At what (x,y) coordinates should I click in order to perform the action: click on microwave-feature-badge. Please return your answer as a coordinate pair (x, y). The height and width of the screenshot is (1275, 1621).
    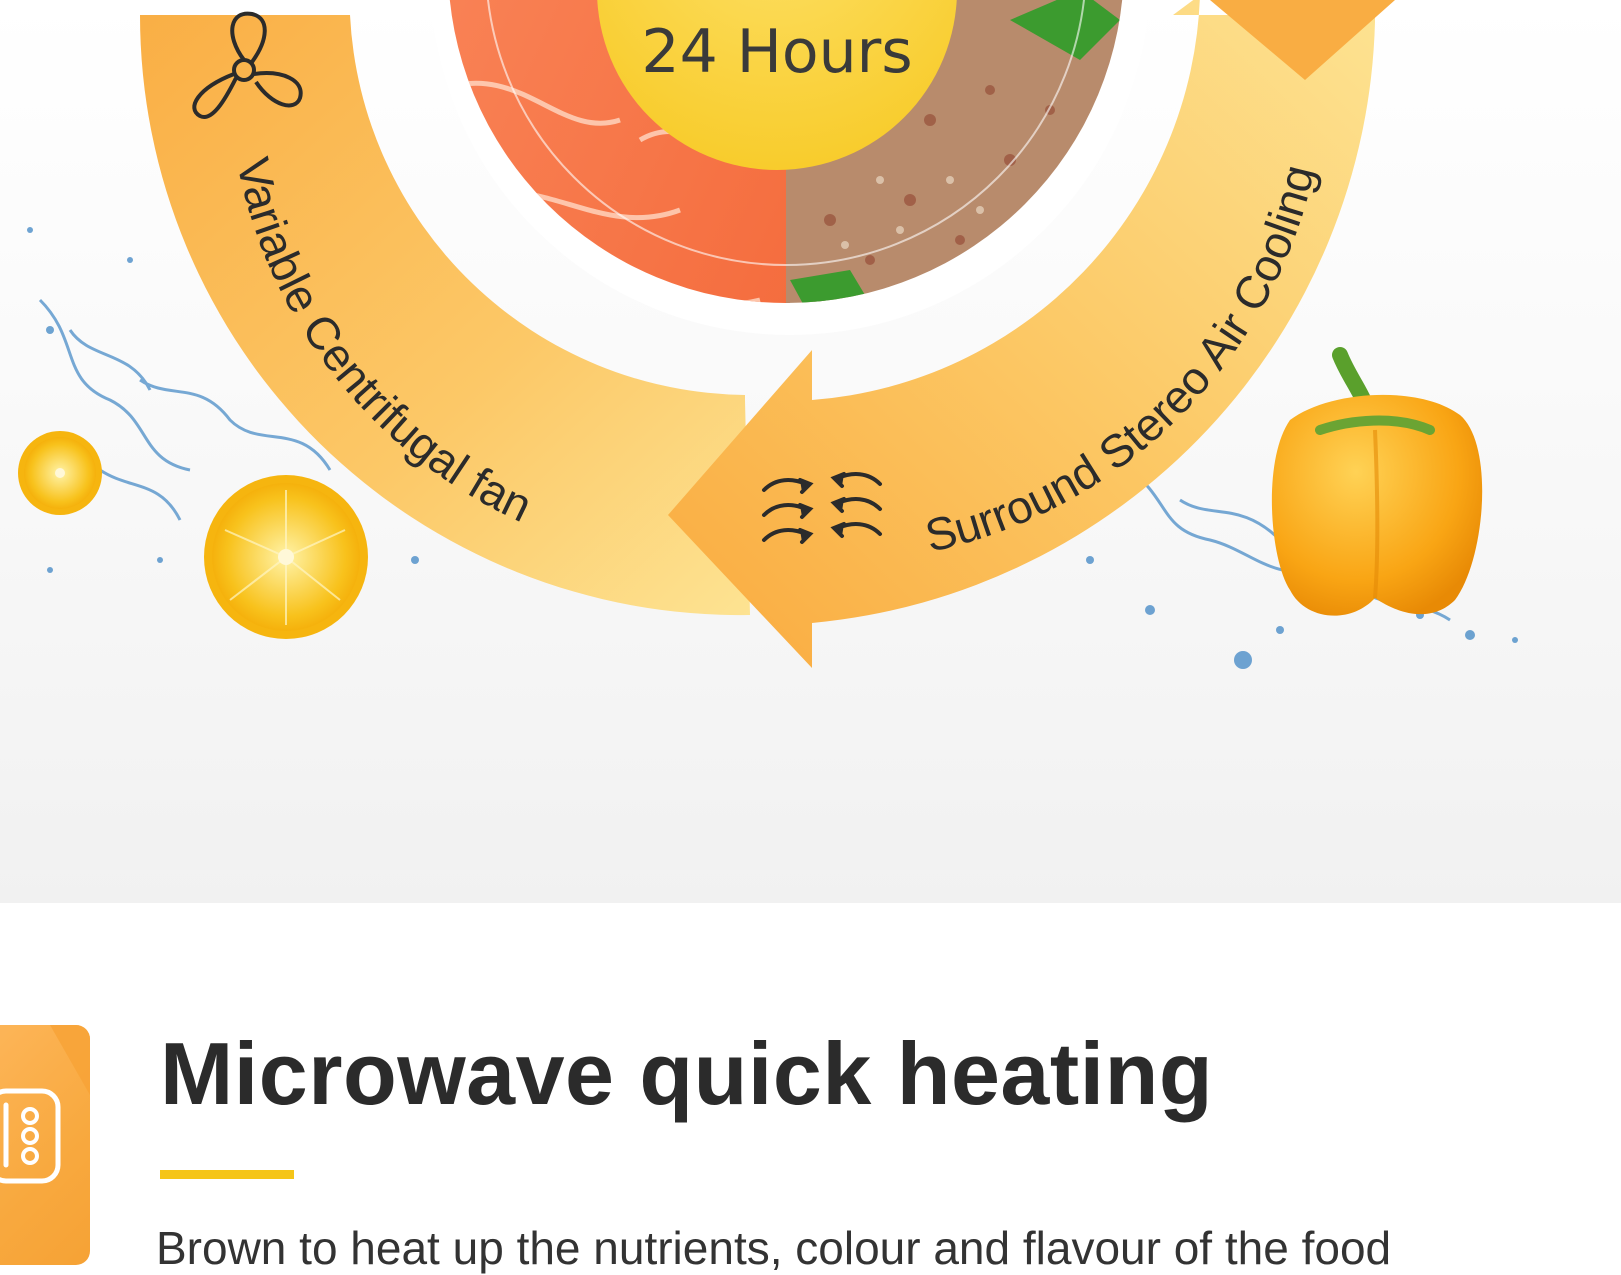
    Looking at the image, I should click on (45, 1145).